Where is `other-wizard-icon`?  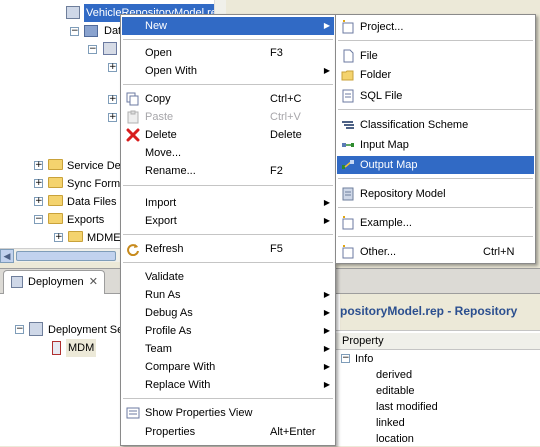
other-wizard-icon is located at coordinates (348, 252).